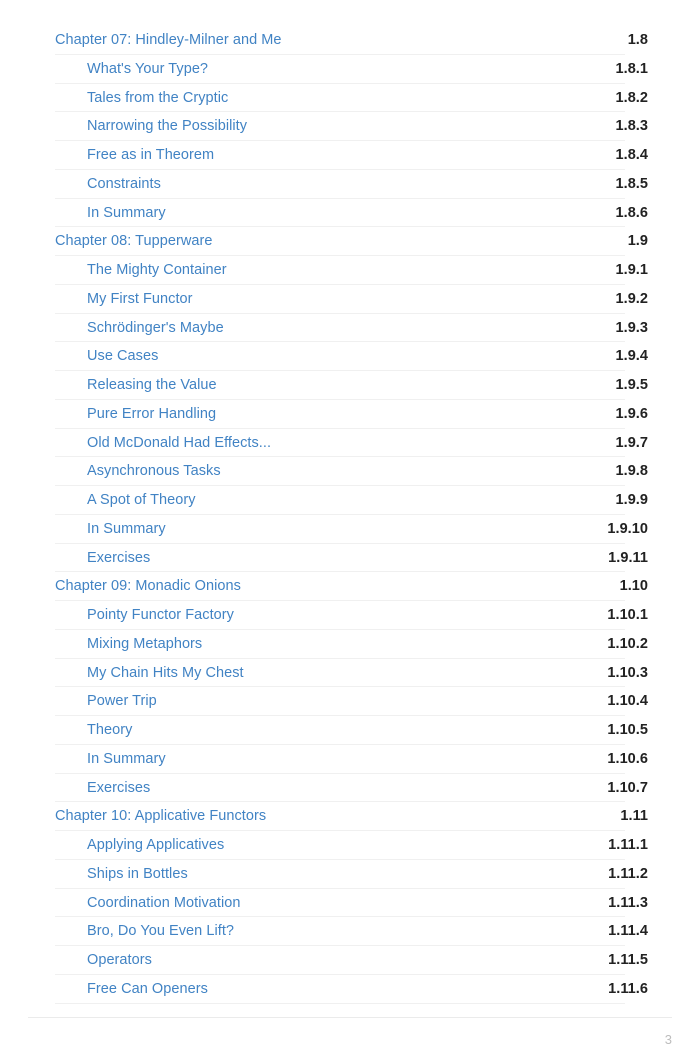 This screenshot has width=700, height=1052. Describe the element at coordinates (627, 701) in the screenshot. I see `toc-entry-number: 1.10.4` at that location.